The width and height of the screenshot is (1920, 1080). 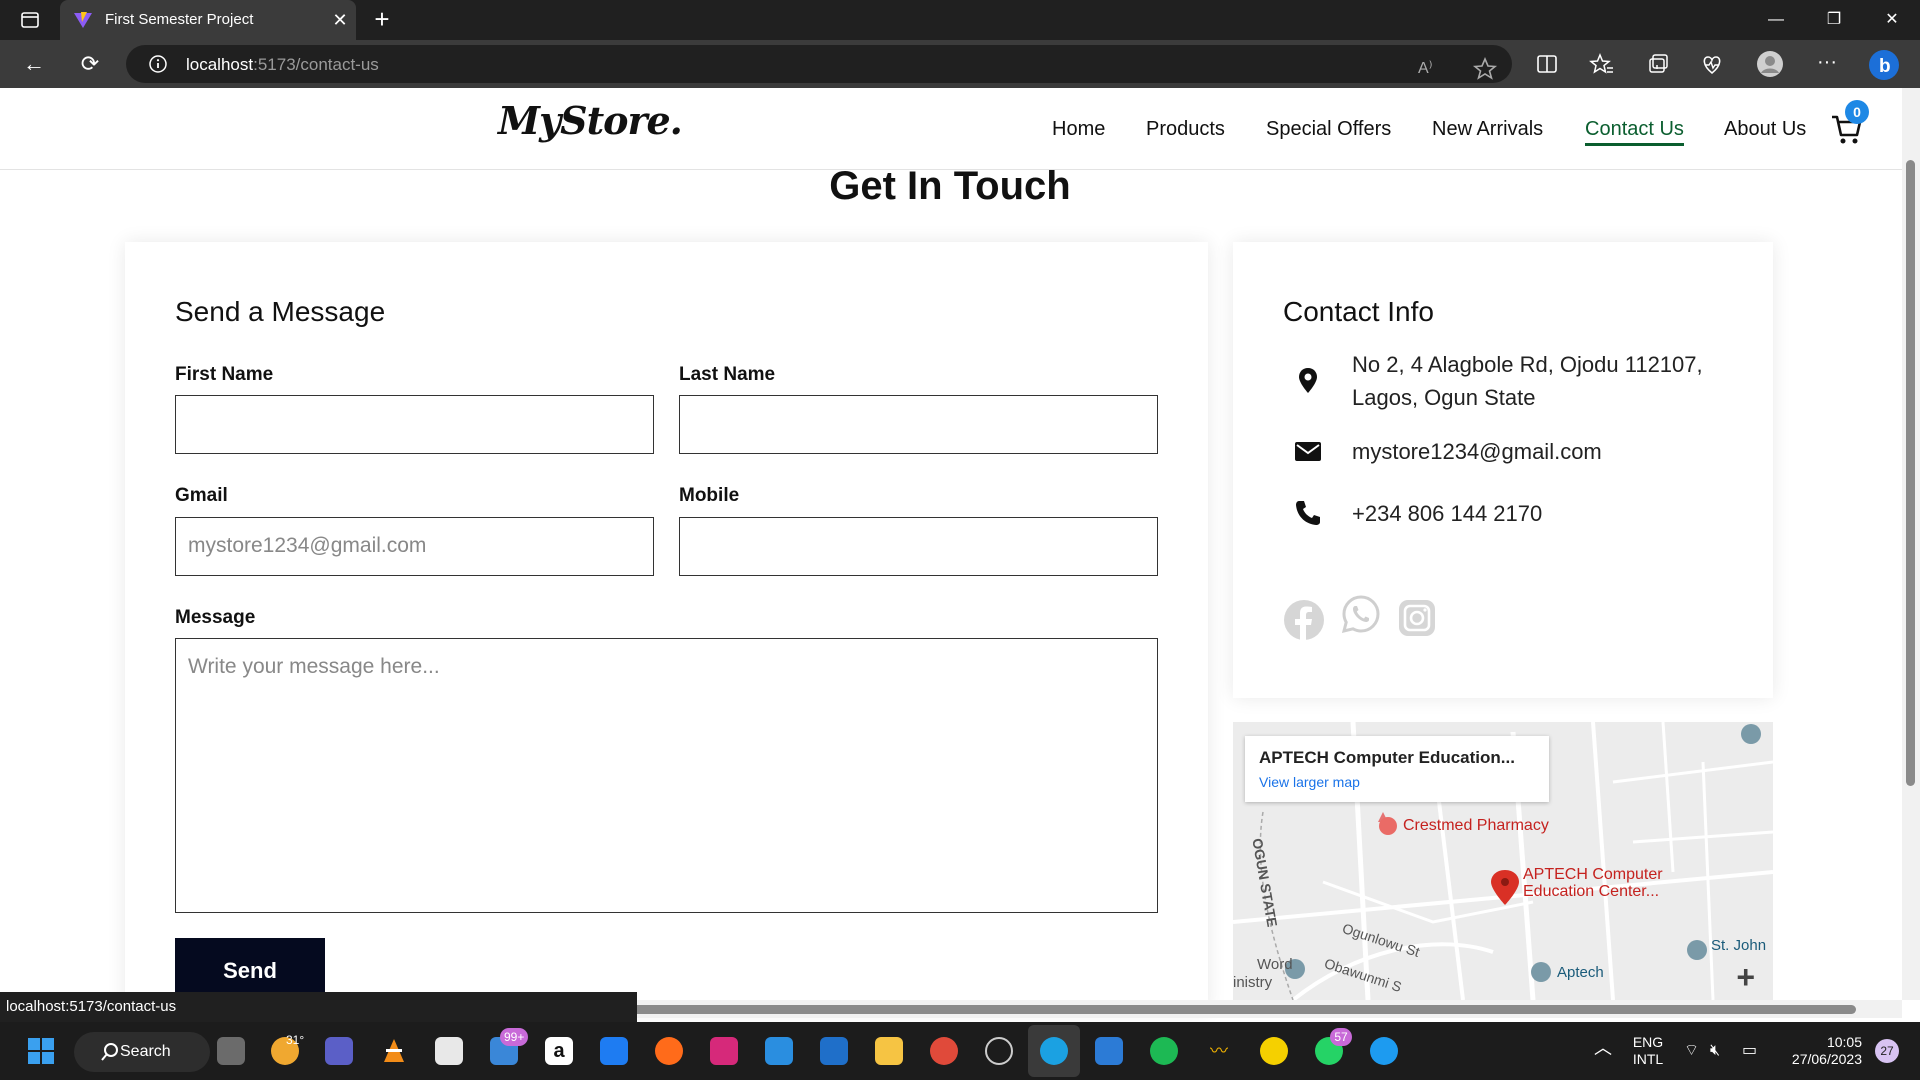 I want to click on mail-badge: 99+, so click(x=514, y=1037).